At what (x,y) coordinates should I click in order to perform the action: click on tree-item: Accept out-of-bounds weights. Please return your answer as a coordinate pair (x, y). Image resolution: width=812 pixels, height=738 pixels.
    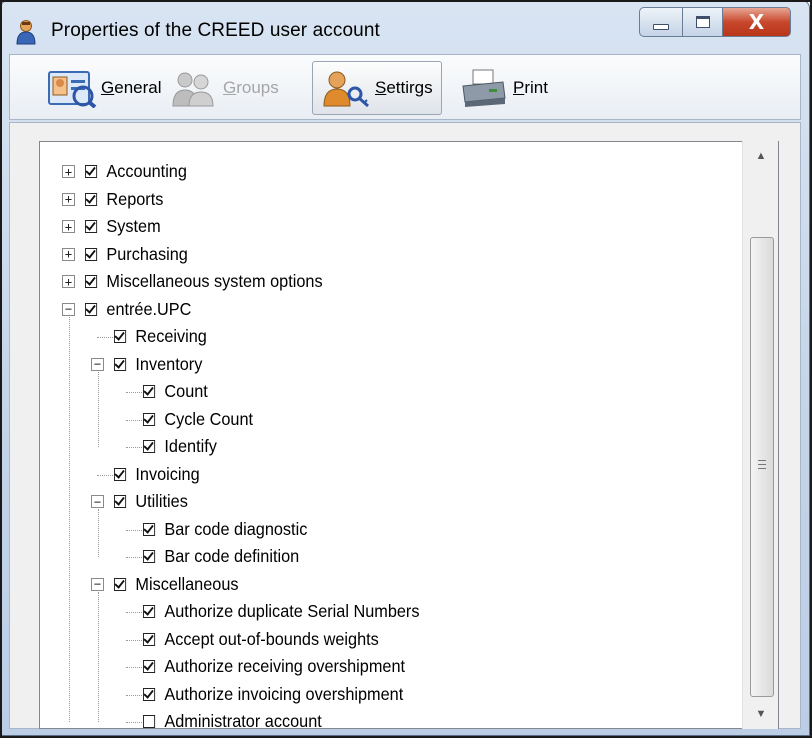
    Looking at the image, I should click on (261, 639).